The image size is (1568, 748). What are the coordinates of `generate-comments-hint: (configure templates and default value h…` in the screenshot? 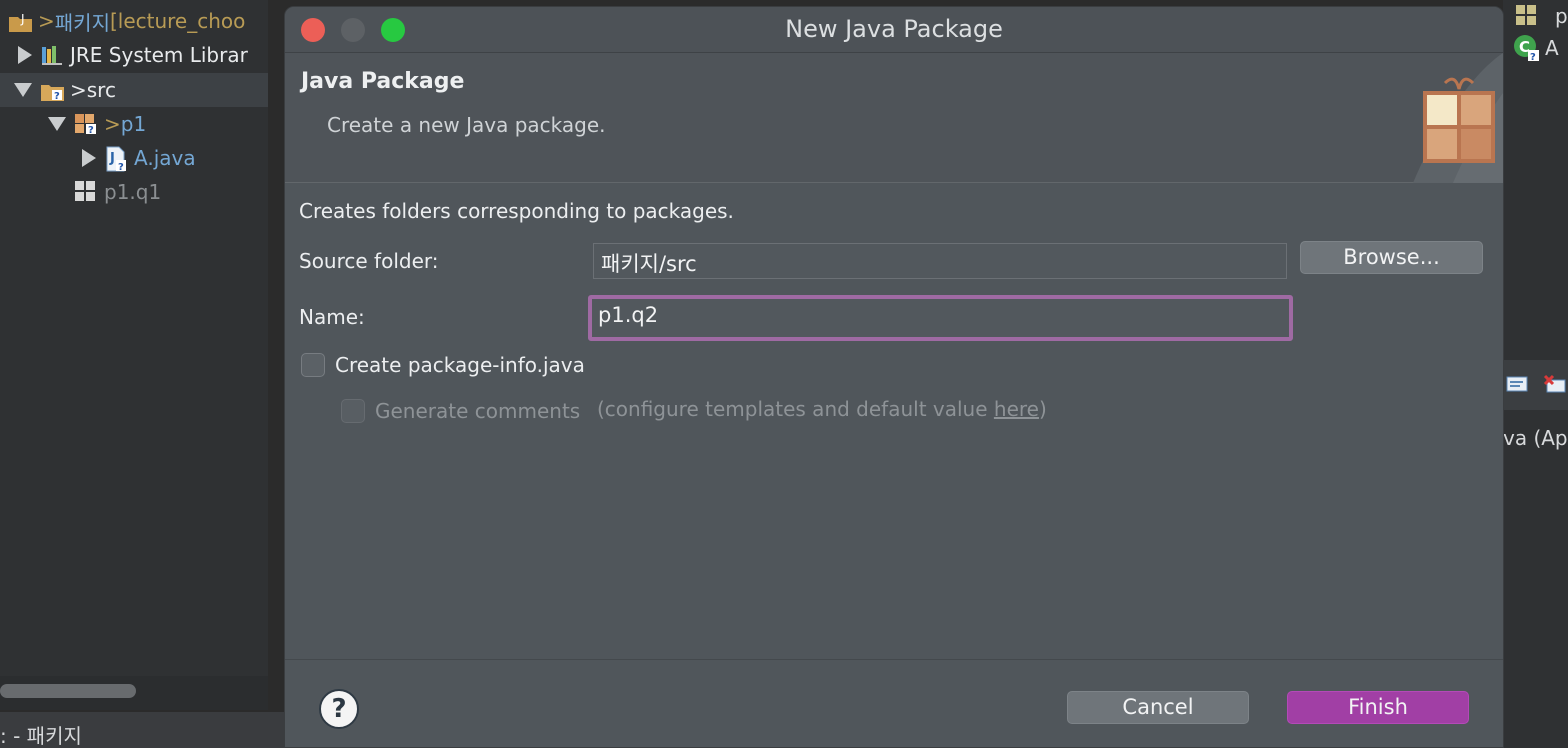 It's located at (822, 409).